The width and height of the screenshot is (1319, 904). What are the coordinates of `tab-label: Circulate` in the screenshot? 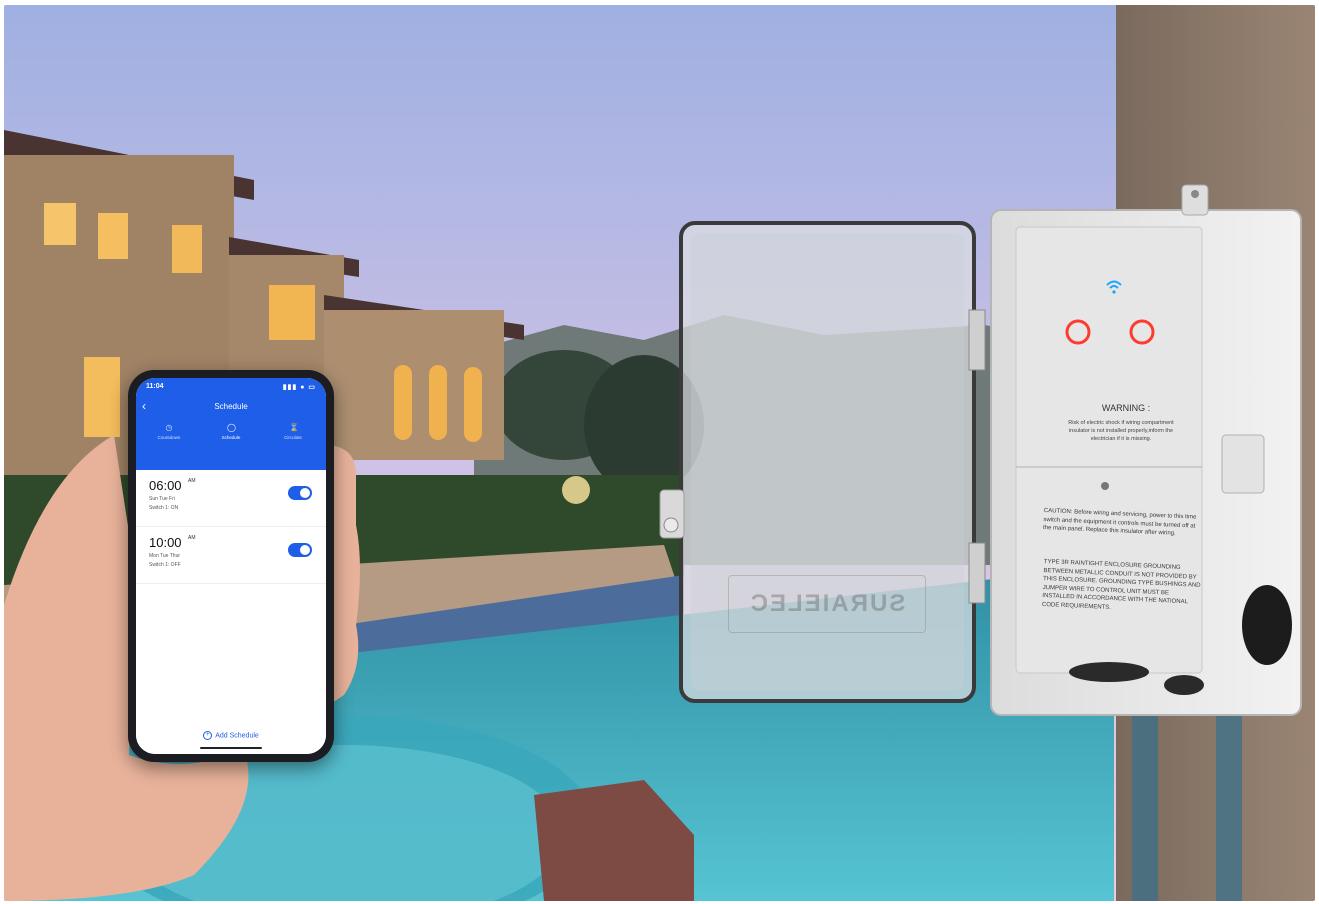 It's located at (293, 437).